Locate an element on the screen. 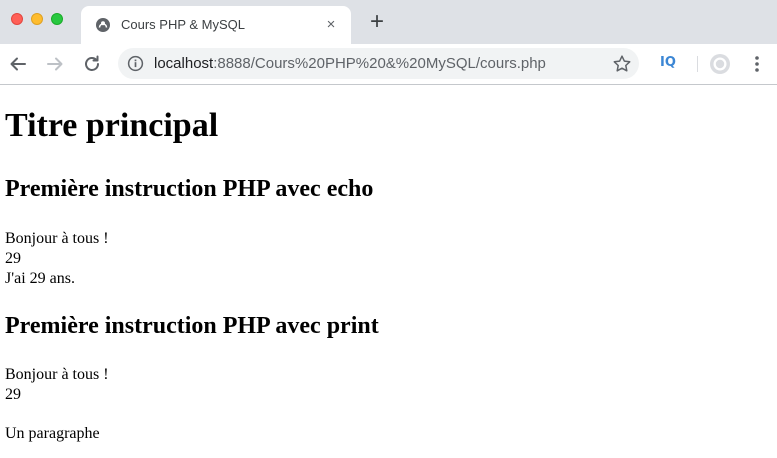 The image size is (777, 458). url-path: :8888/Cours%20PHP%20&%20MySQL/cours.php is located at coordinates (379, 63).